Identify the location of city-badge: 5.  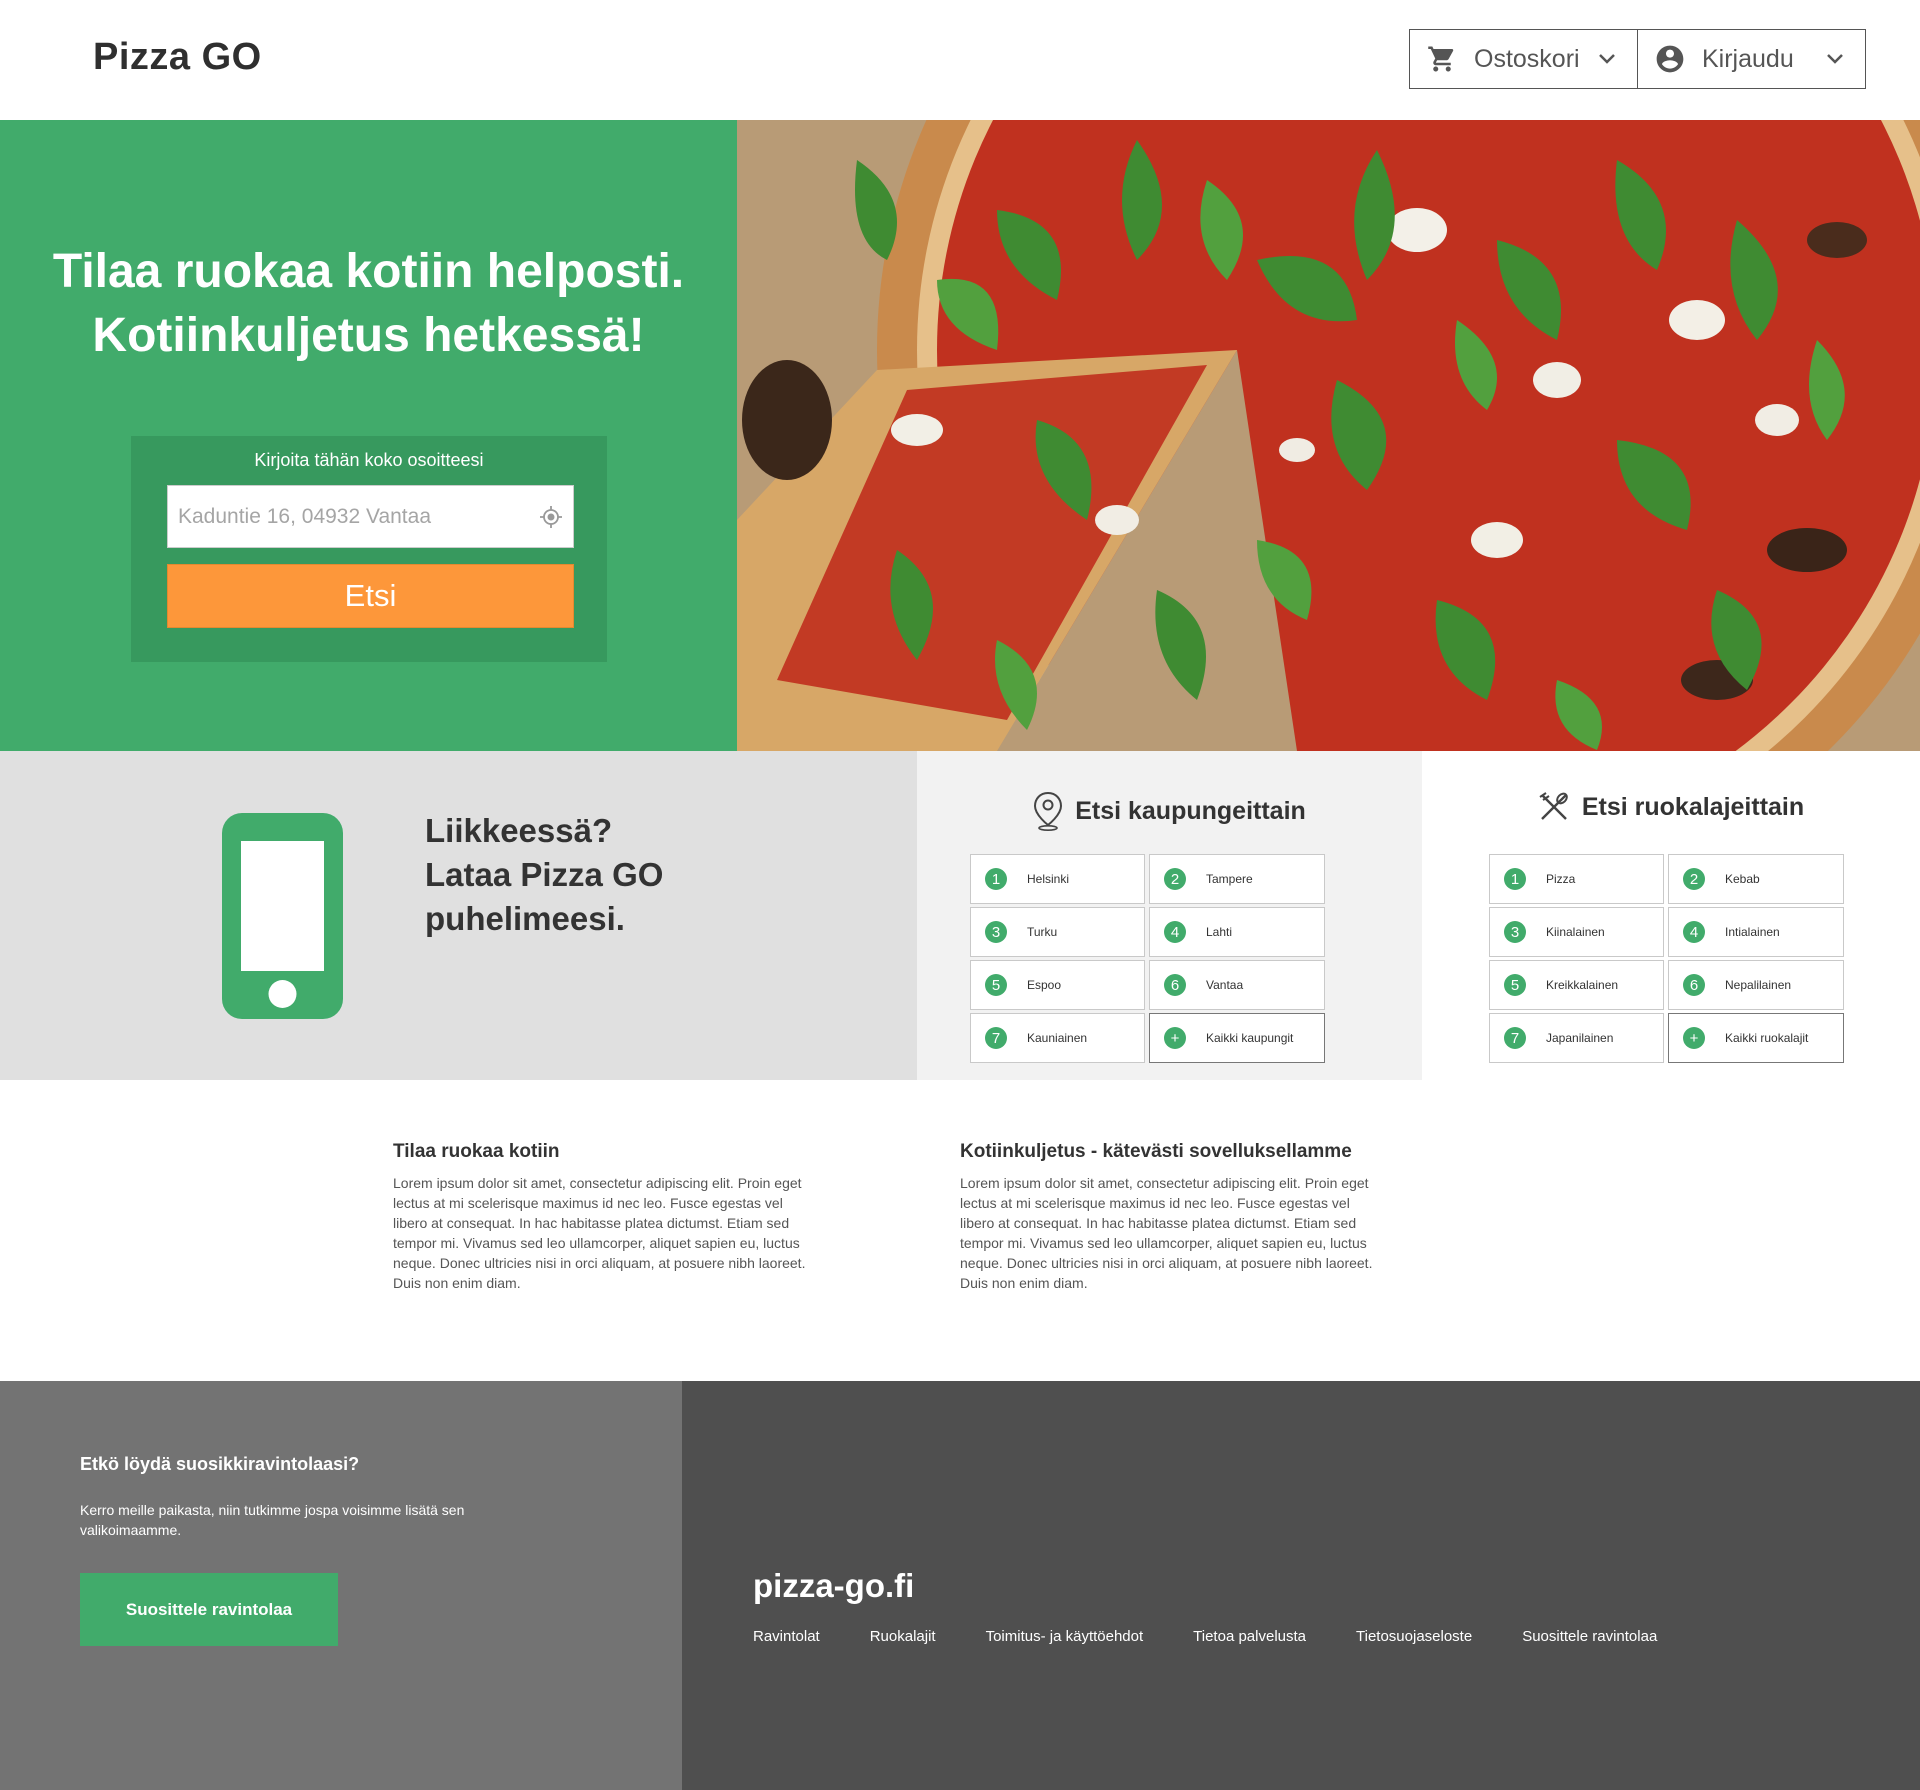
(996, 985).